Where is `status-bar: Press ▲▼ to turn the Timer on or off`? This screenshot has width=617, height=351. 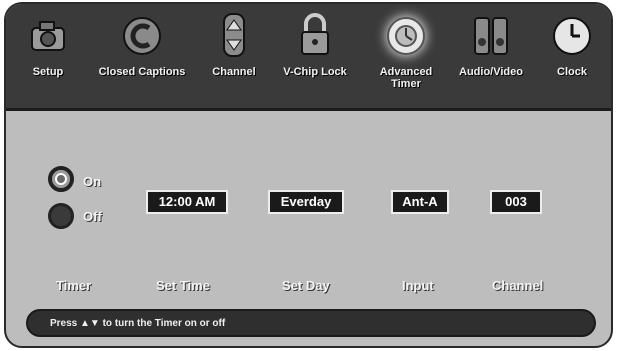 status-bar: Press ▲▼ to turn the Timer on or off is located at coordinates (311, 323).